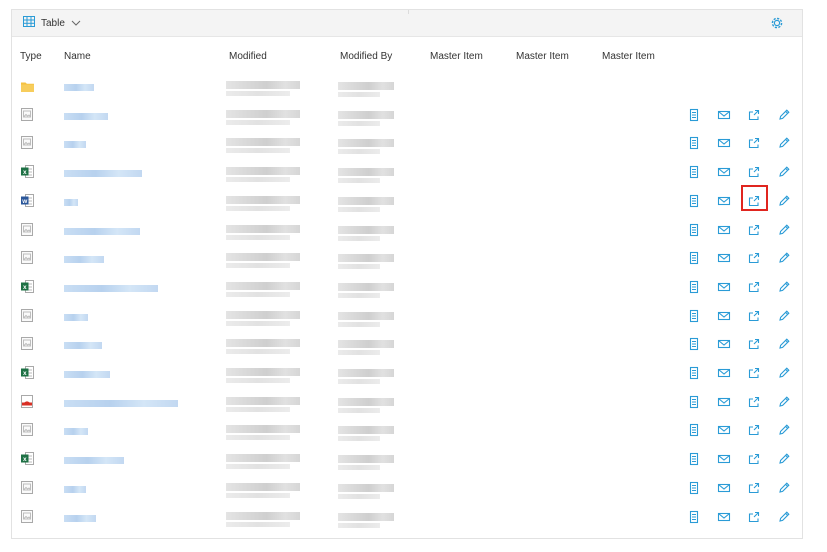 The image size is (827, 552). What do you see at coordinates (31, 56) in the screenshot?
I see `column-header-type: Type` at bounding box center [31, 56].